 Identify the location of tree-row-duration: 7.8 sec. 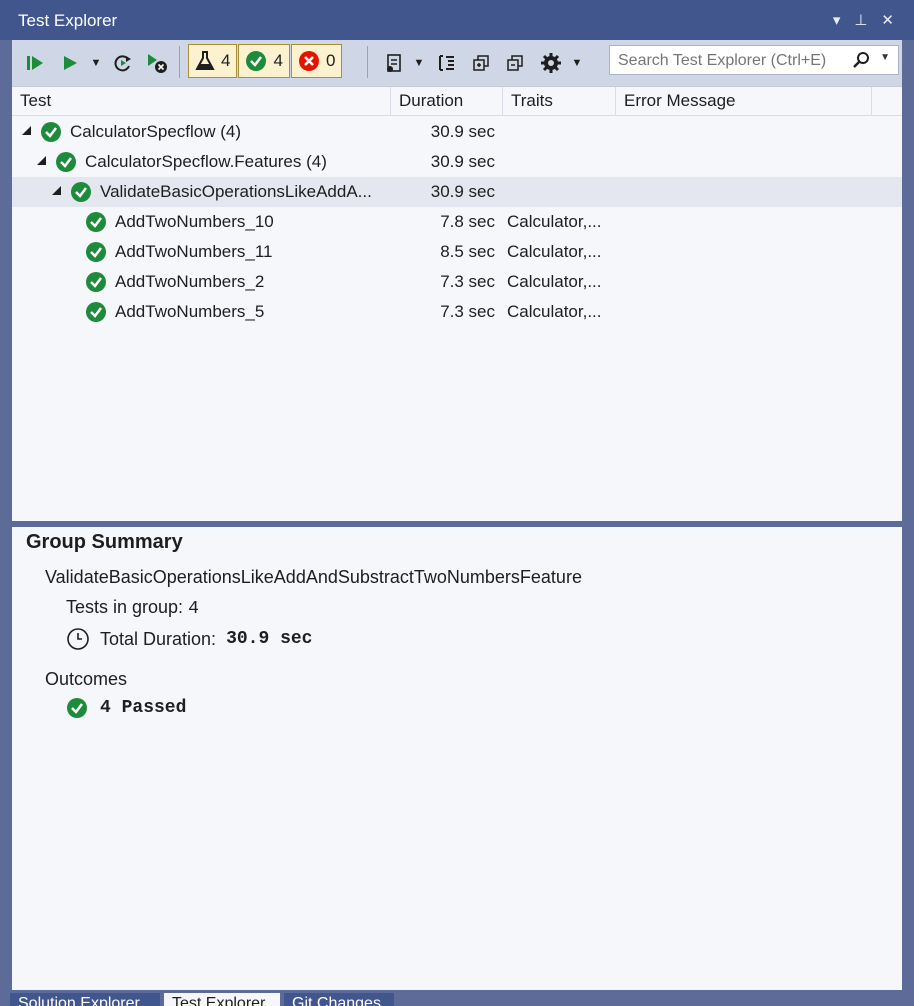
(467, 221).